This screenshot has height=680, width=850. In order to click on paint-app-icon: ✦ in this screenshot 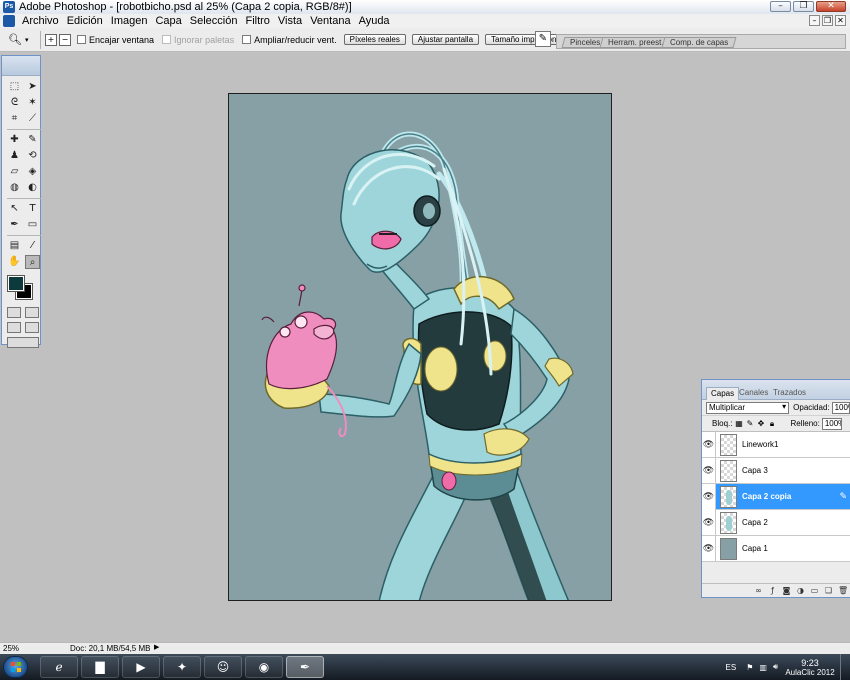, I will do `click(182, 667)`.